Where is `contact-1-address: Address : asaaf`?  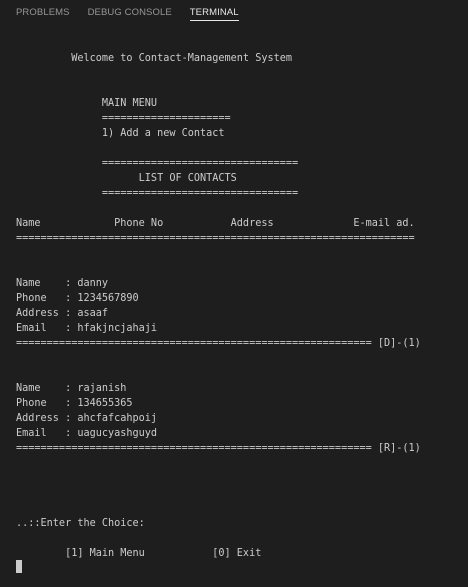
contact-1-address: Address : asaaf is located at coordinates (62, 313).